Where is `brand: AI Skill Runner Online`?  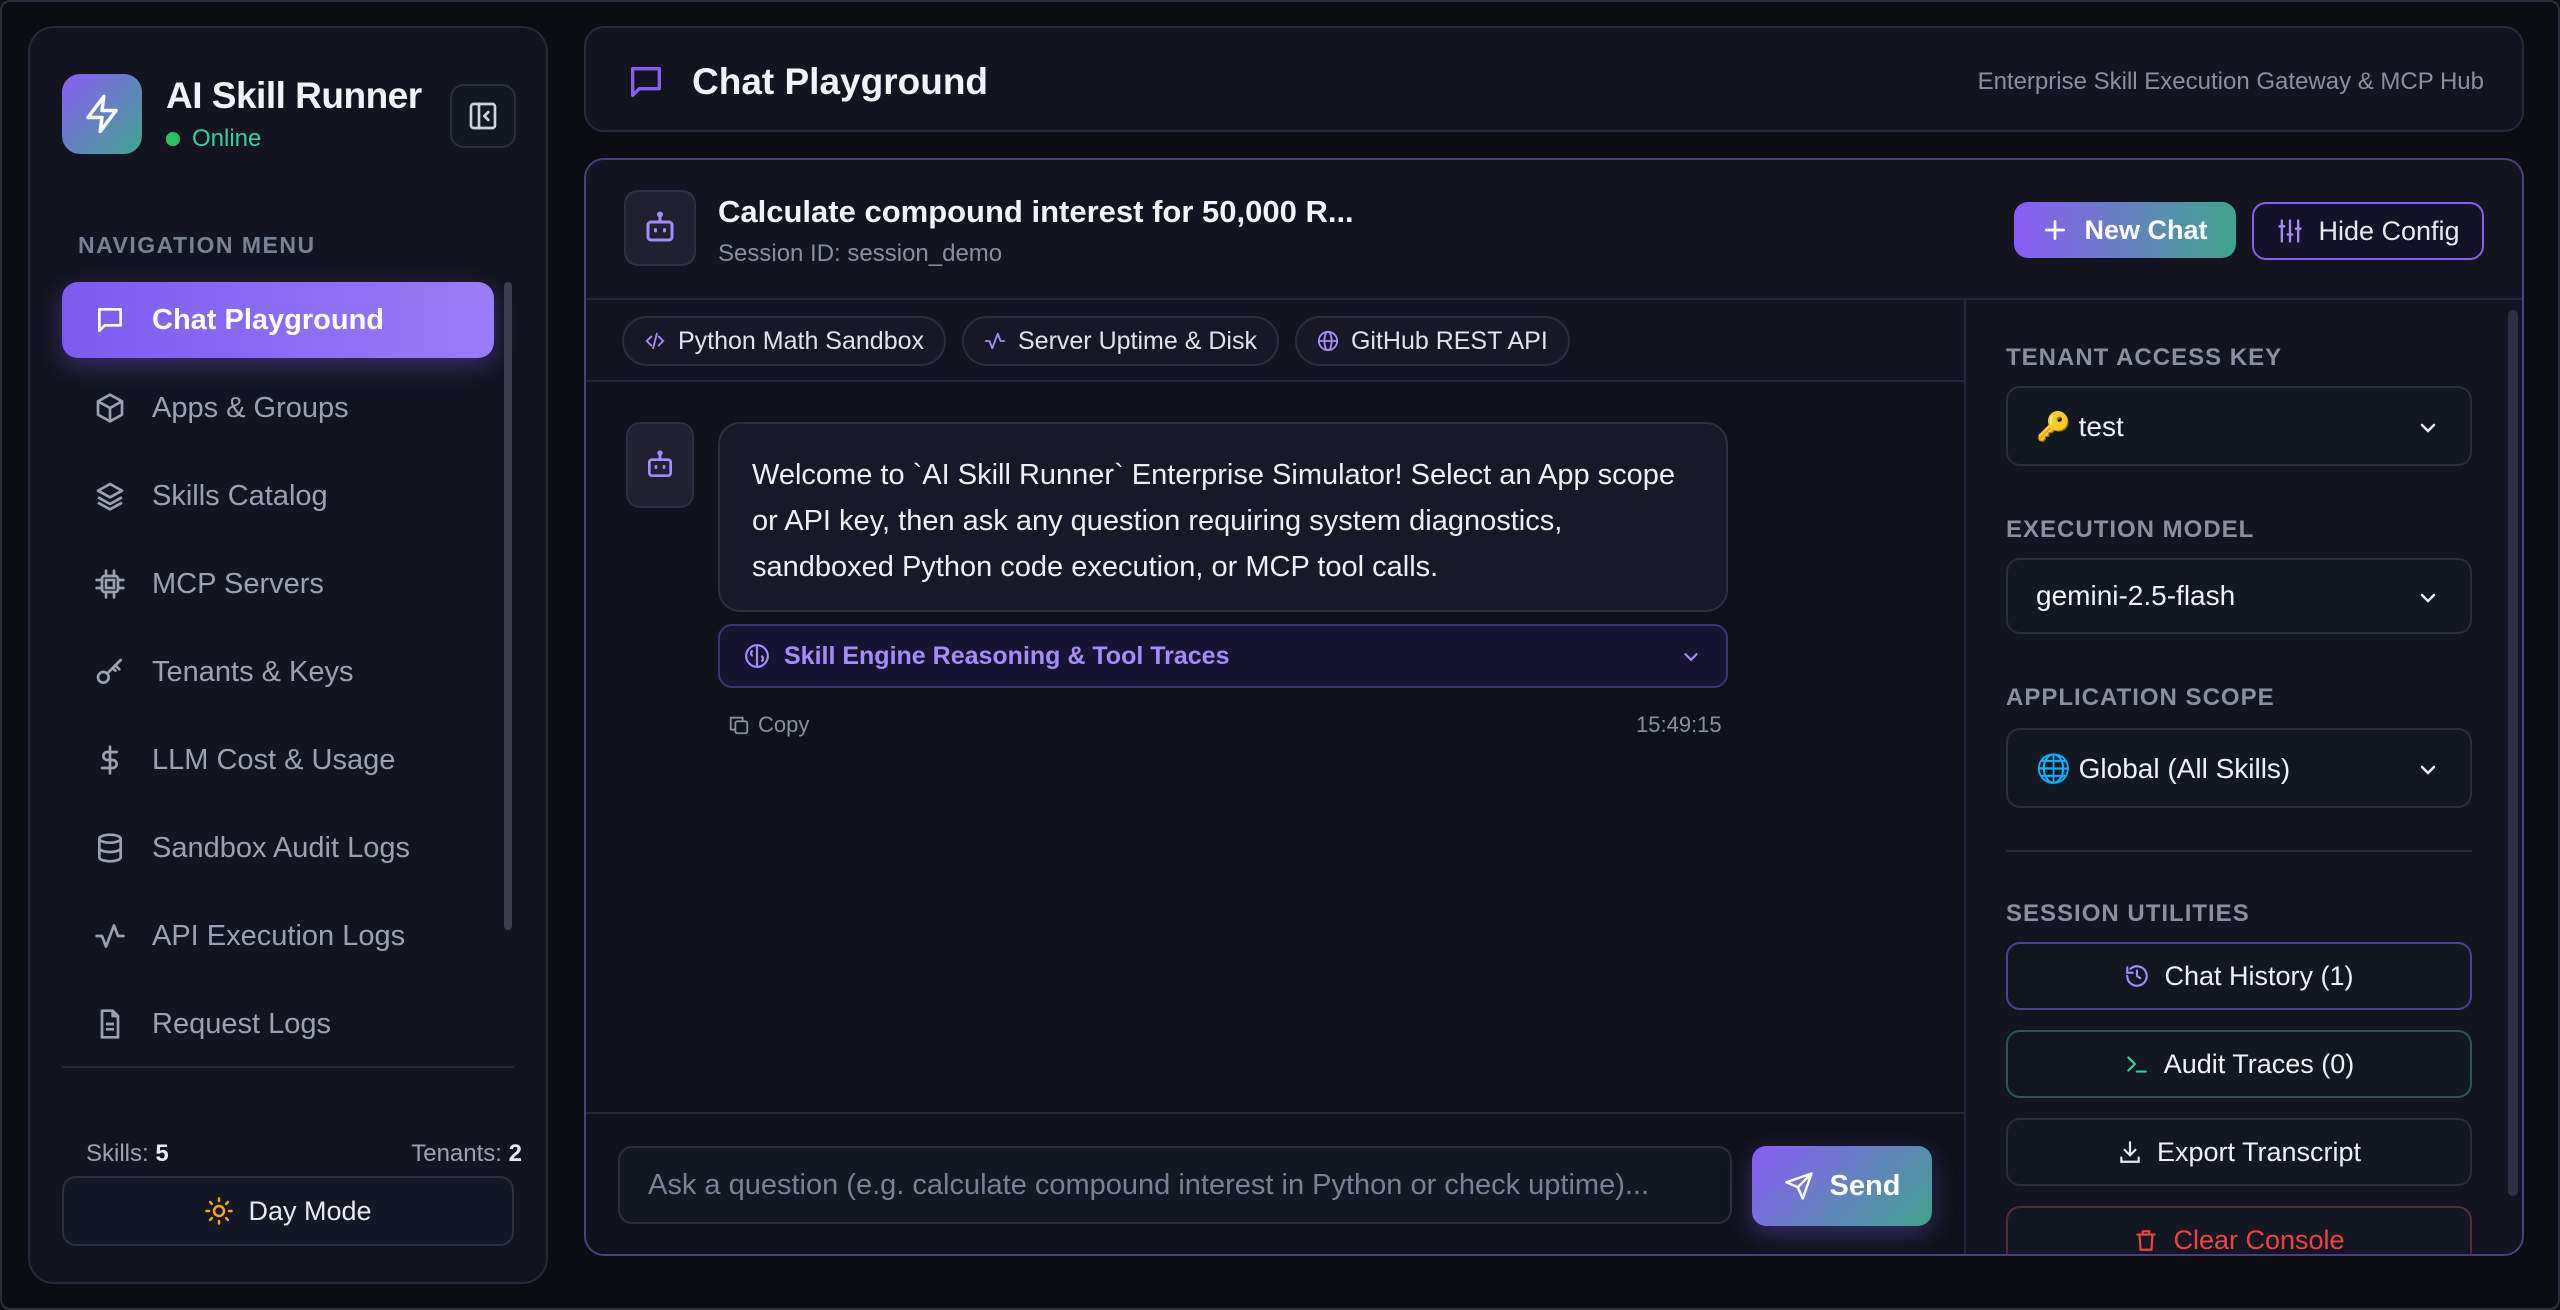
brand: AI Skill Runner Online is located at coordinates (242, 114).